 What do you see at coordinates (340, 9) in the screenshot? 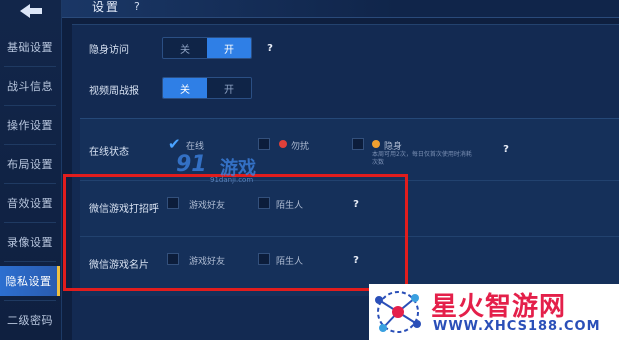
I see `header-bar: 设置 ?` at bounding box center [340, 9].